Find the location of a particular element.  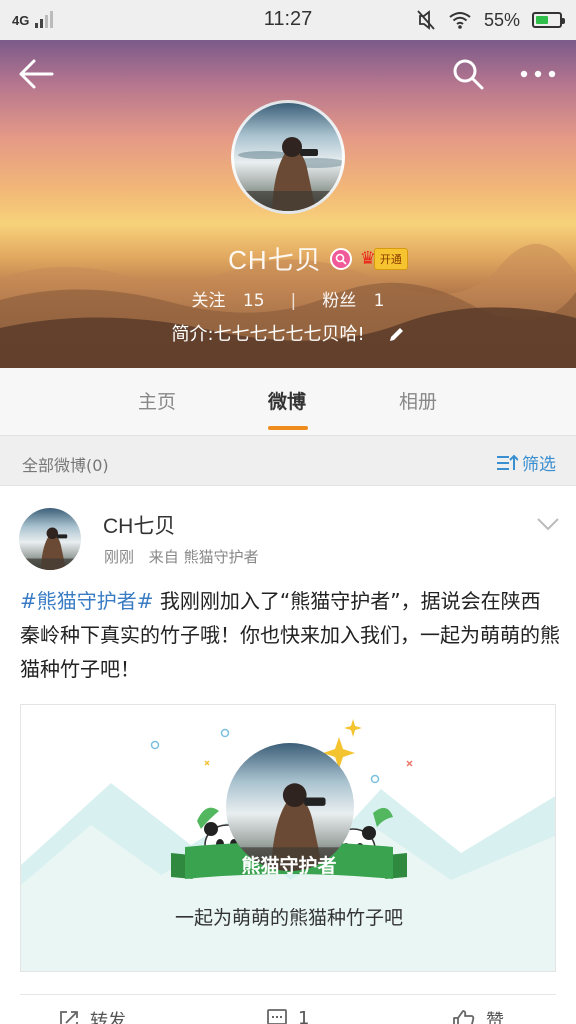

battery-icon is located at coordinates (548, 20).